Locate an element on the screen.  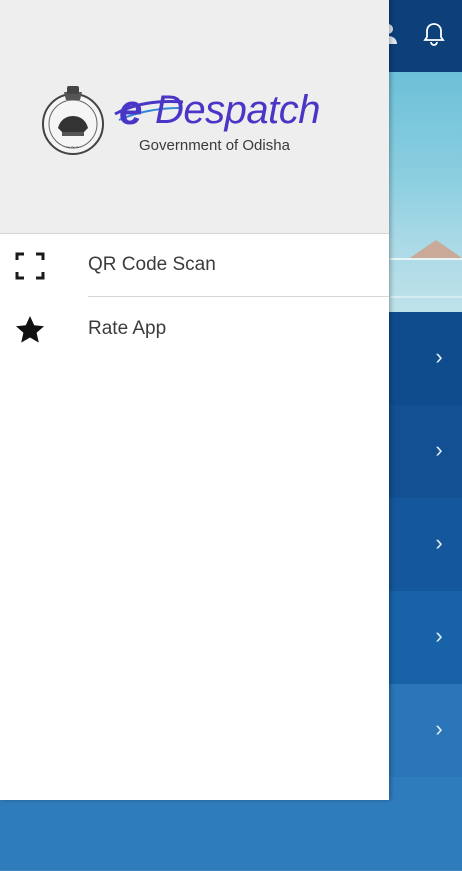
menu-item-label: QR Code Scan is located at coordinates (152, 264).